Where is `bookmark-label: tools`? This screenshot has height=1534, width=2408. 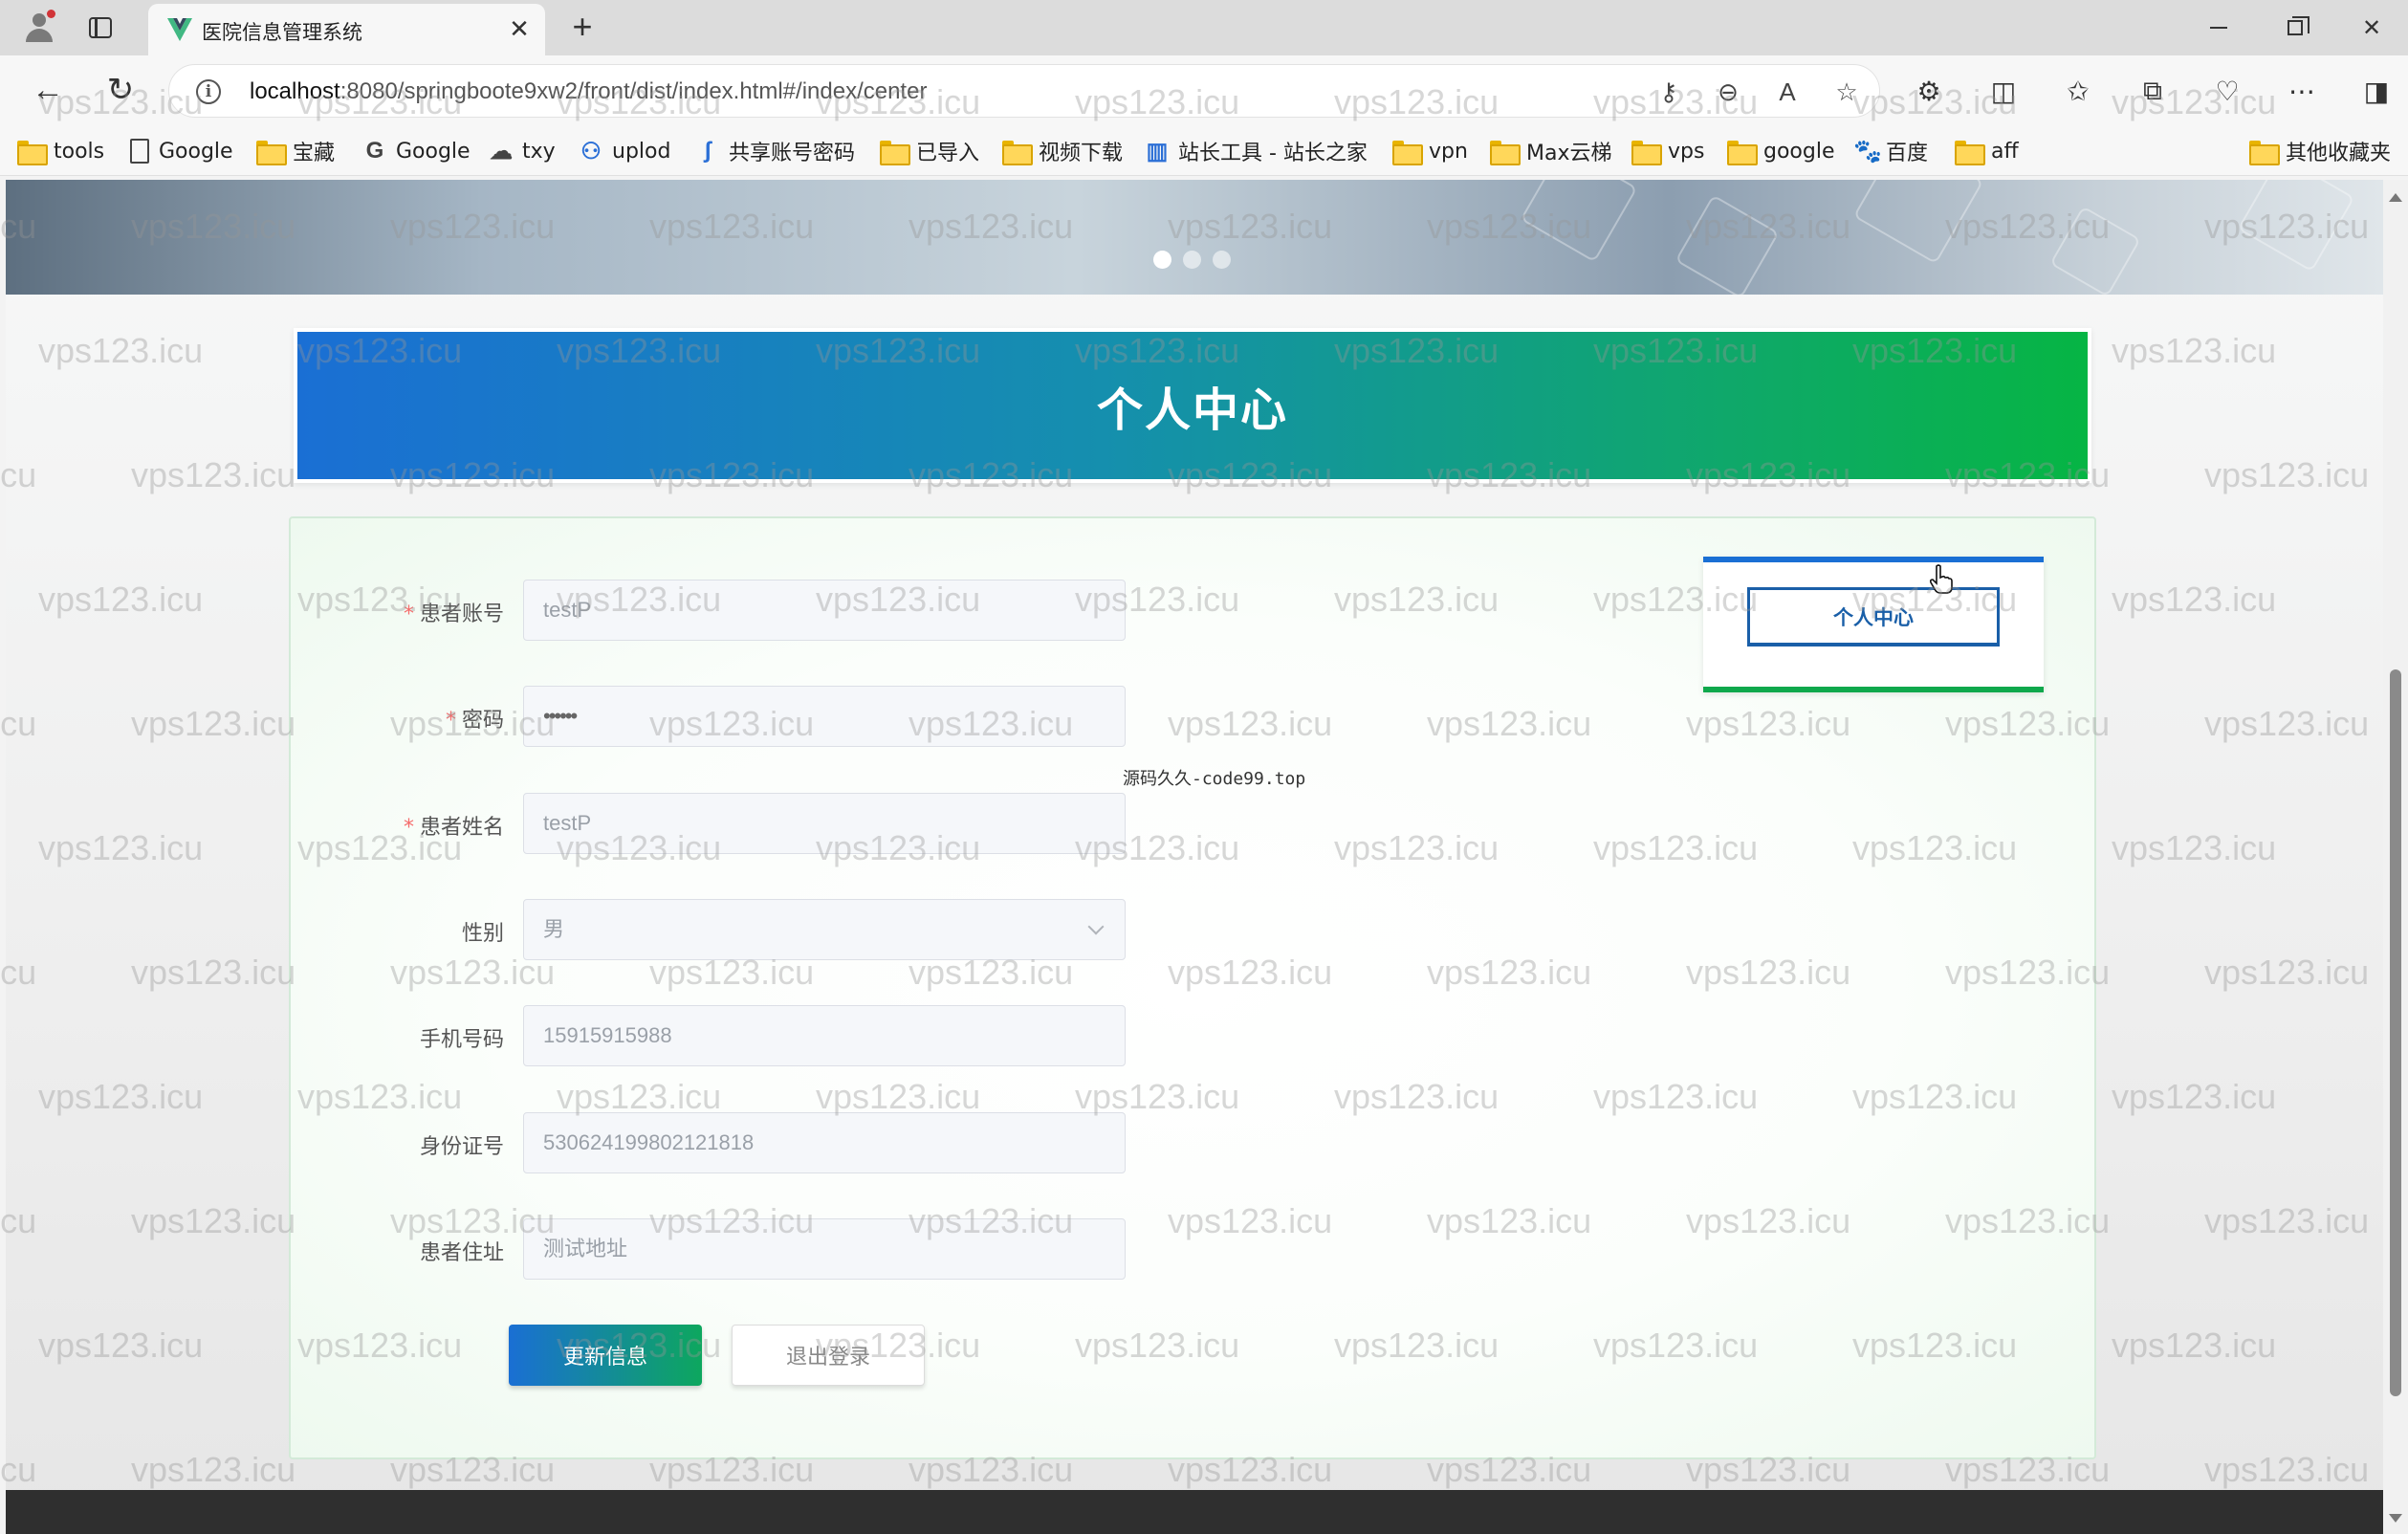
bookmark-label: tools is located at coordinates (79, 151).